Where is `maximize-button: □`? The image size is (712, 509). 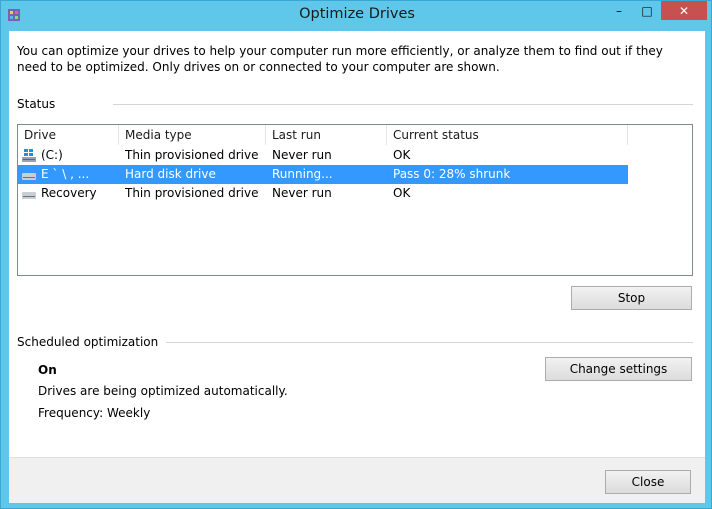
maximize-button: □ is located at coordinates (647, 10).